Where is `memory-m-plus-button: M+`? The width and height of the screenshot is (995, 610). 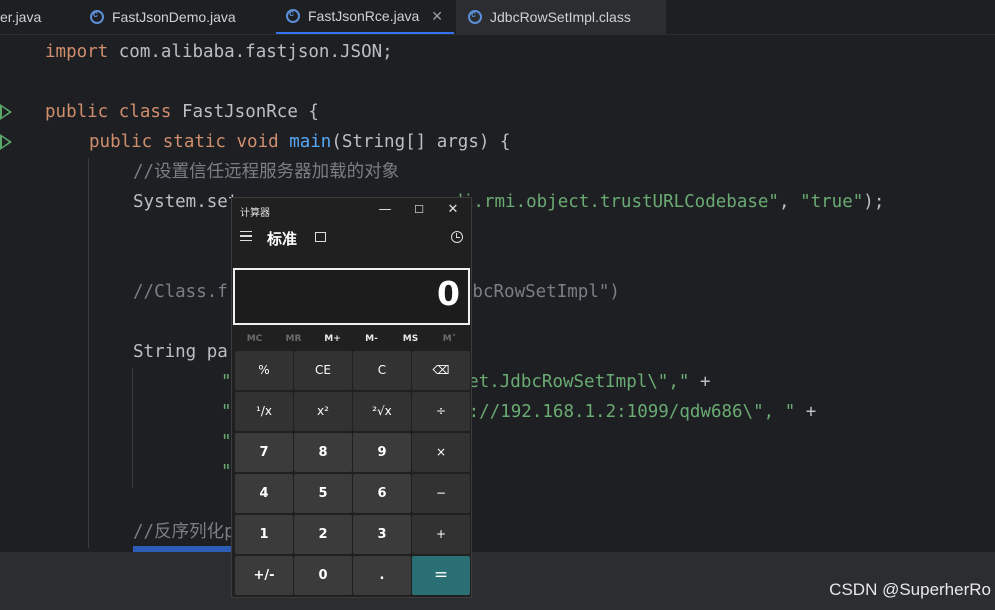
memory-m-plus-button: M+ is located at coordinates (332, 339).